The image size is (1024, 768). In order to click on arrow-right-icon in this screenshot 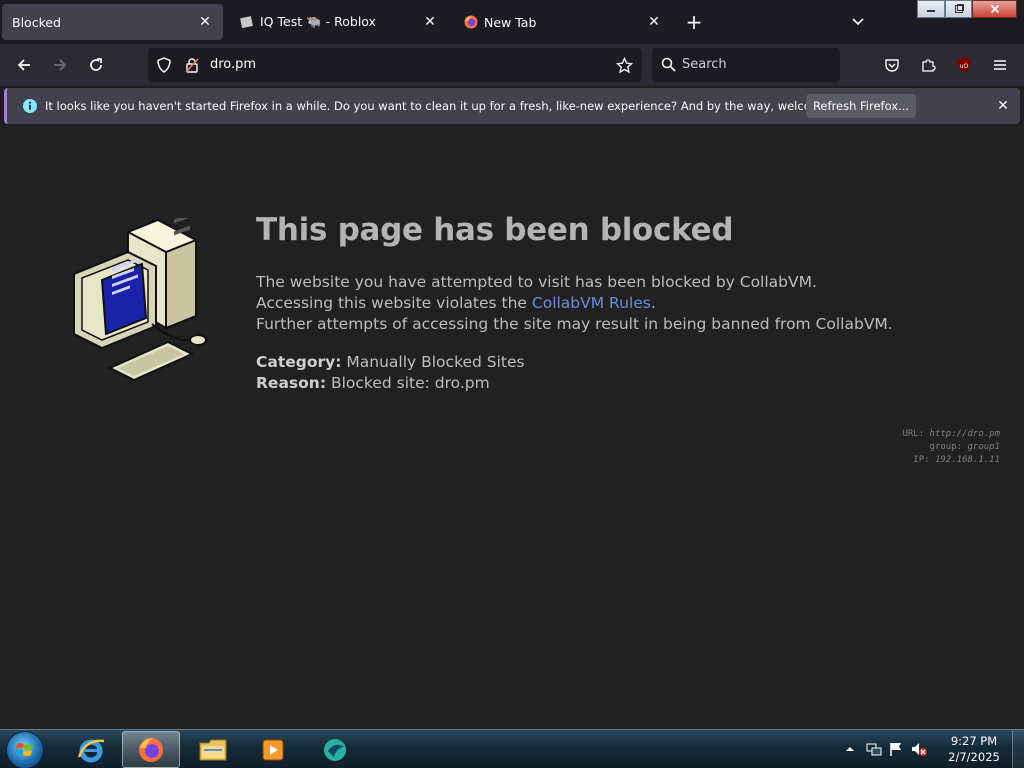, I will do `click(60, 65)`.